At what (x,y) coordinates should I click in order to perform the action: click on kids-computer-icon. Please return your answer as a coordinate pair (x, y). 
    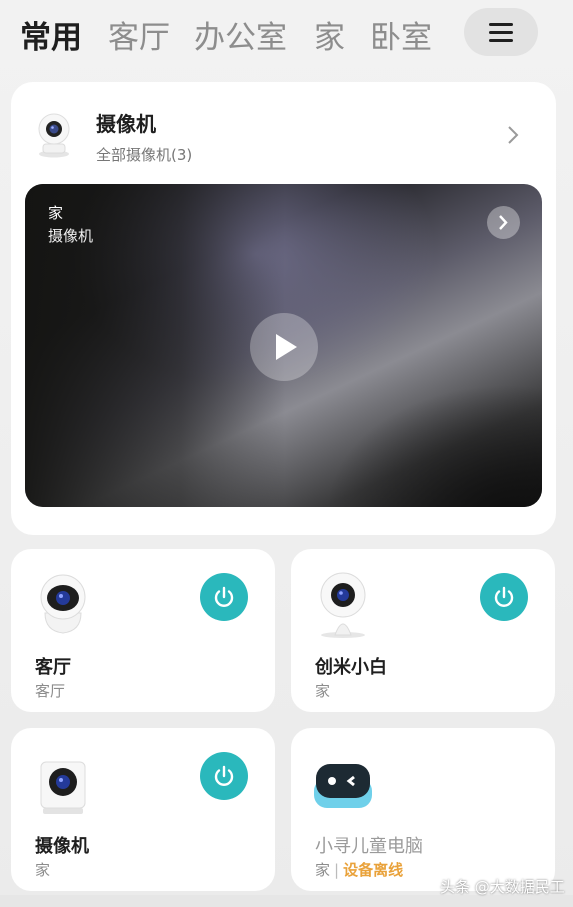
    Looking at the image, I should click on (343, 786).